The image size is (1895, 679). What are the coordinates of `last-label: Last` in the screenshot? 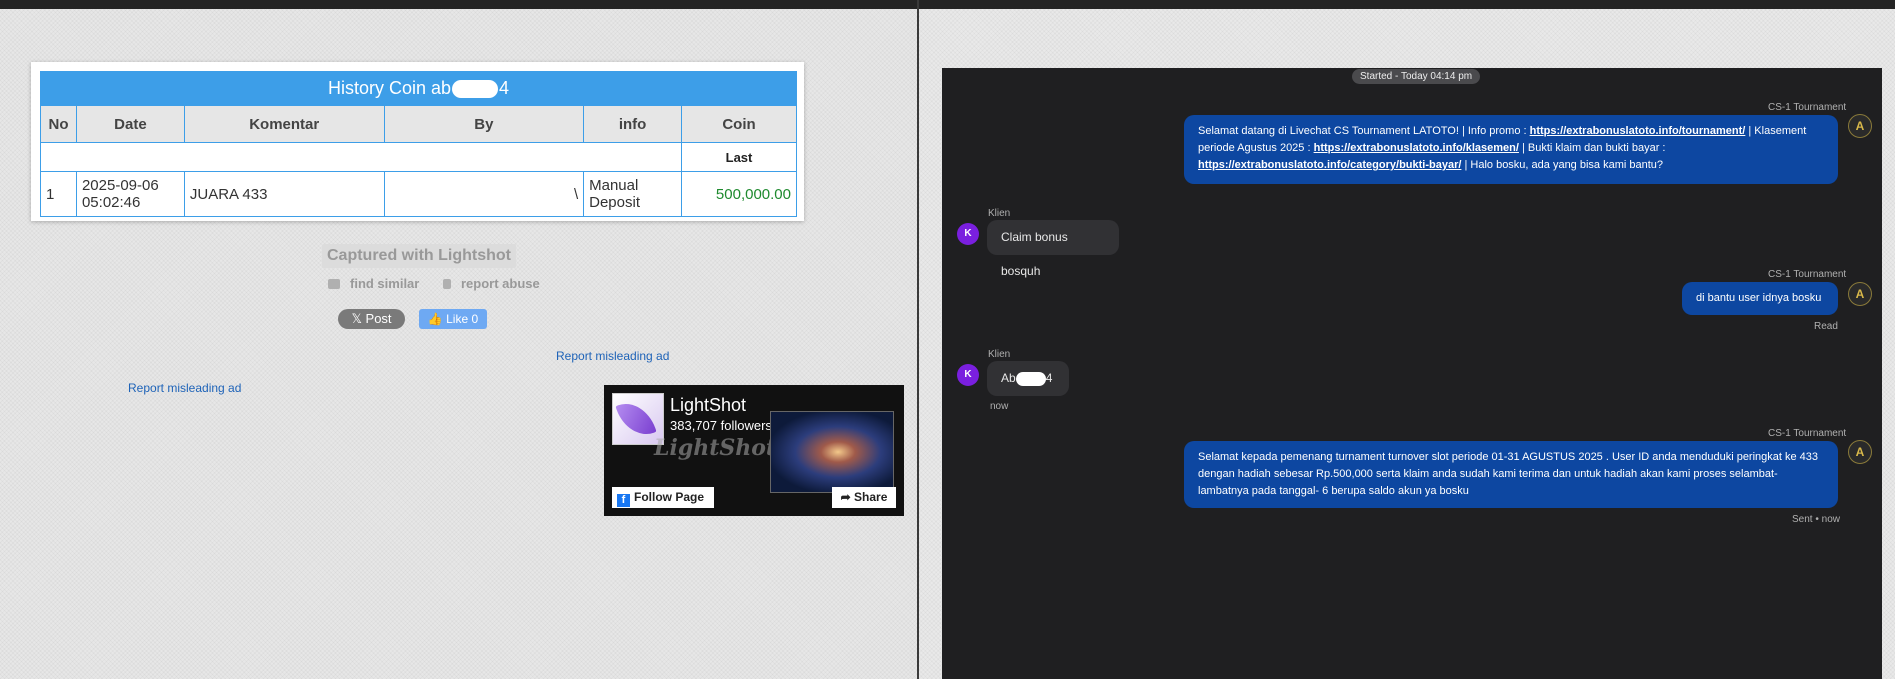 It's located at (739, 157).